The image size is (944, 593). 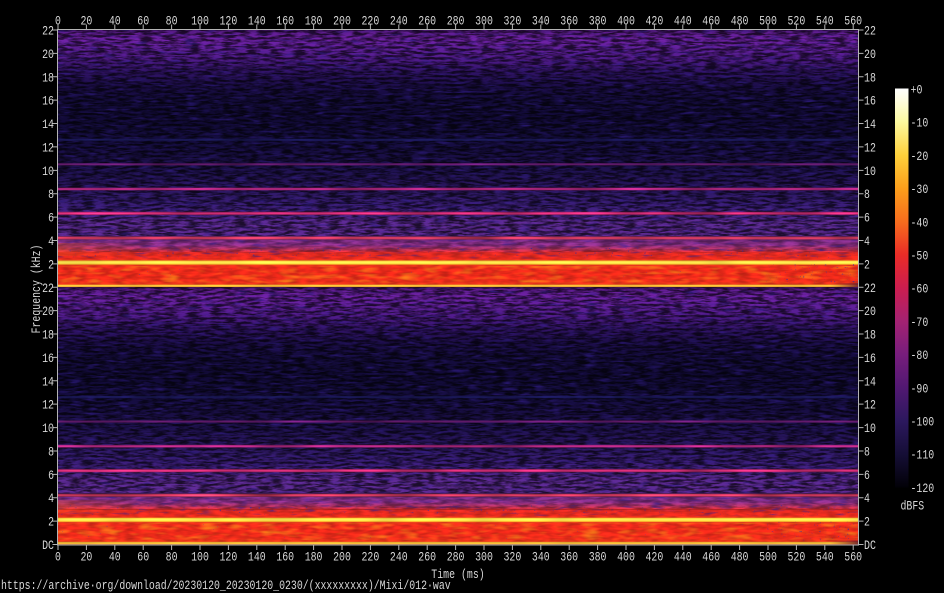 I want to click on svg-text: 280, so click(x=456, y=557).